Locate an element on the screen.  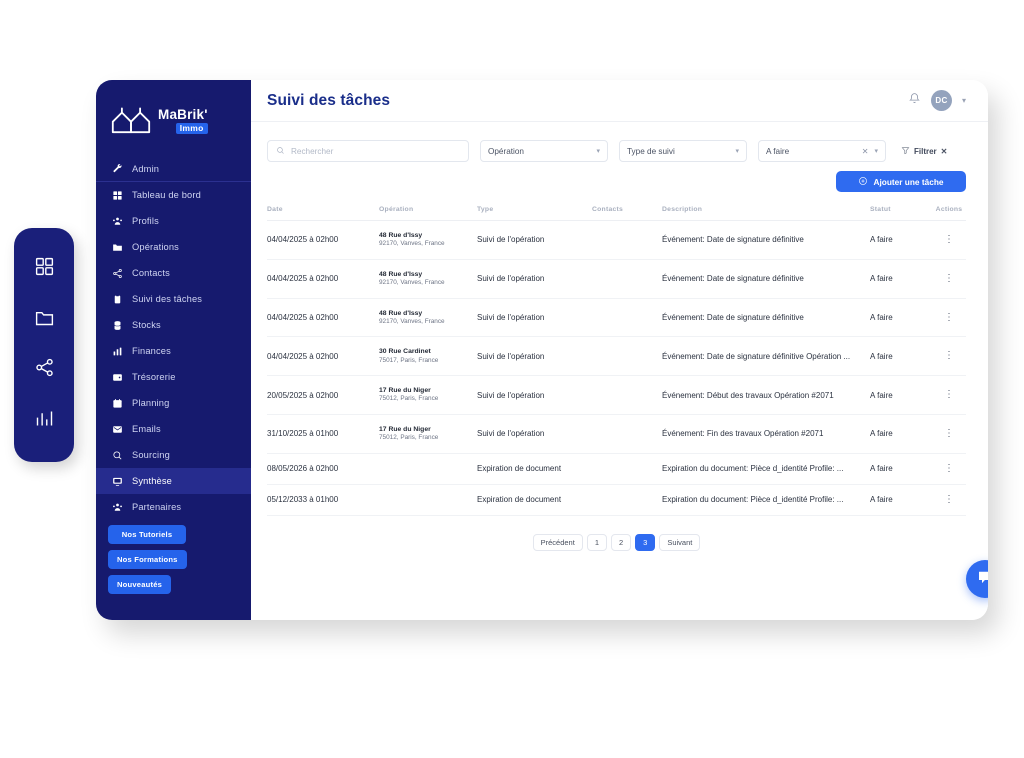
rail-item-folder is located at coordinates (44, 320).